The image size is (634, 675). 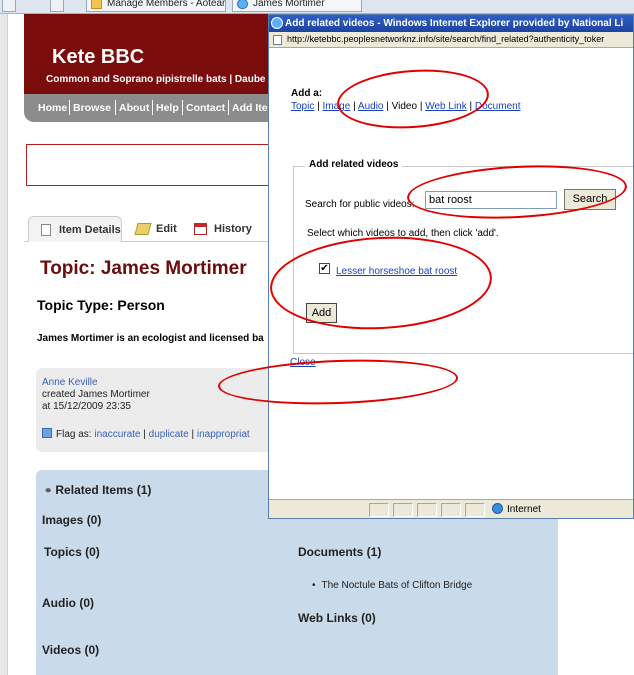 I want to click on site-search-box, so click(x=156, y=165).